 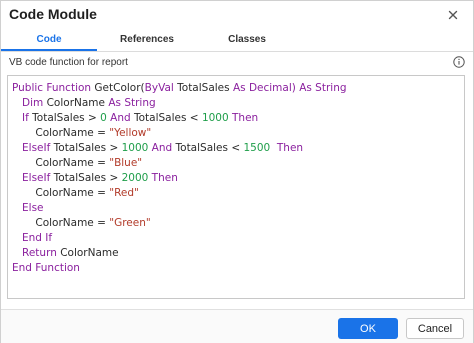 I want to click on code-token: "Red", so click(x=124, y=193).